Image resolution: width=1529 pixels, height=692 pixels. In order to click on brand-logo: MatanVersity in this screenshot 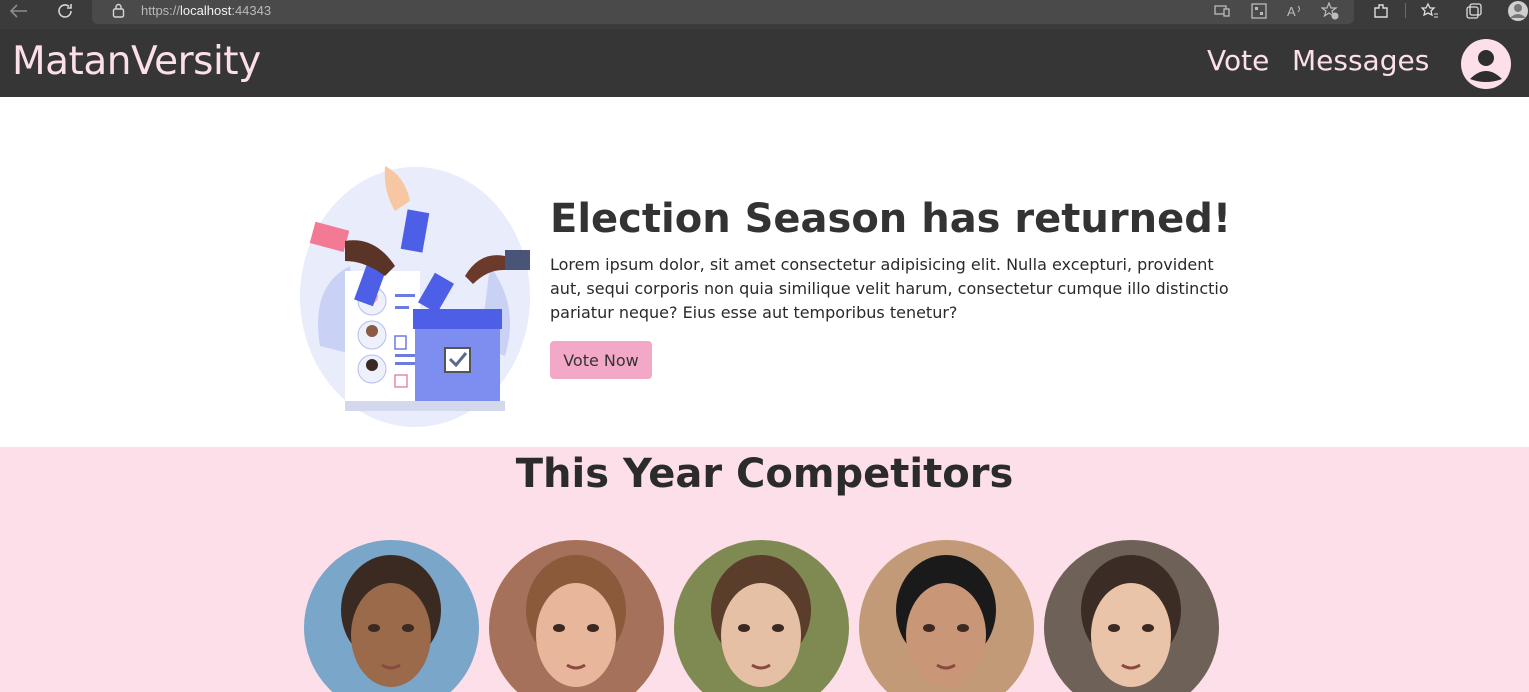, I will do `click(136, 61)`.